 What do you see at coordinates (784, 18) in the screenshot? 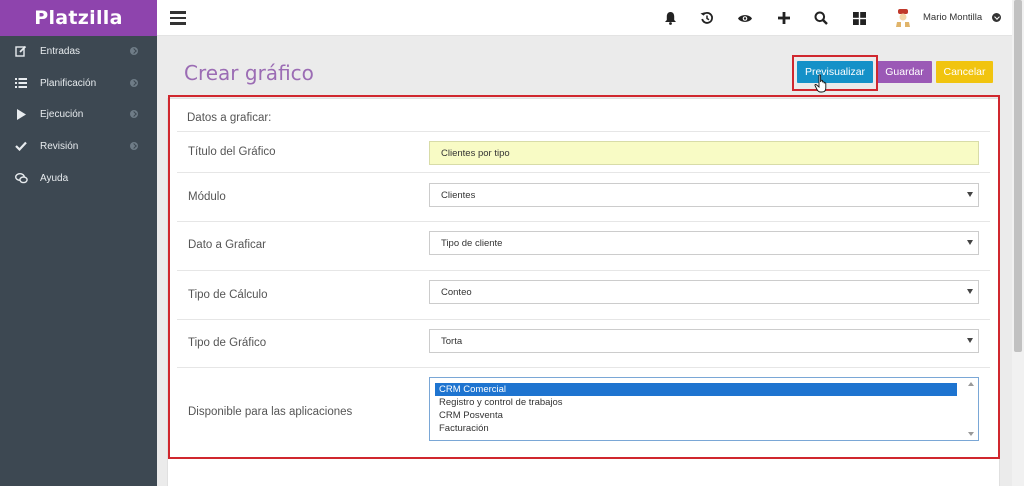
I see `plus-icon` at bounding box center [784, 18].